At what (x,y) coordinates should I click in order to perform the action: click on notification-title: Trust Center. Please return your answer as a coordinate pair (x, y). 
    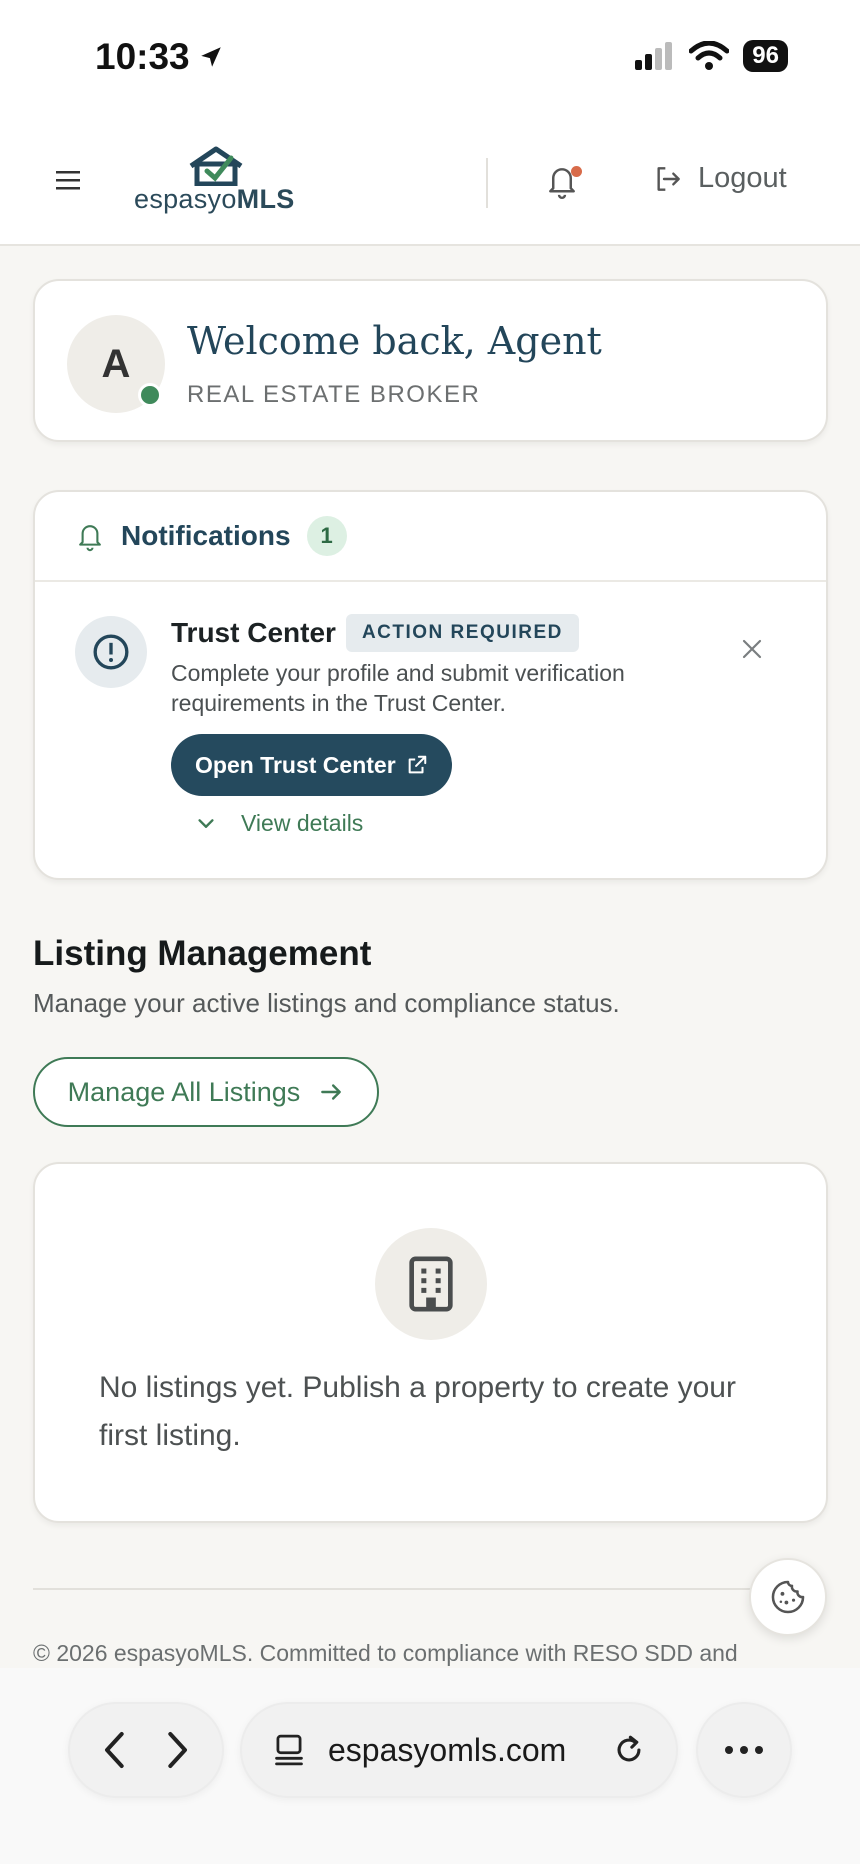
    Looking at the image, I should click on (253, 632).